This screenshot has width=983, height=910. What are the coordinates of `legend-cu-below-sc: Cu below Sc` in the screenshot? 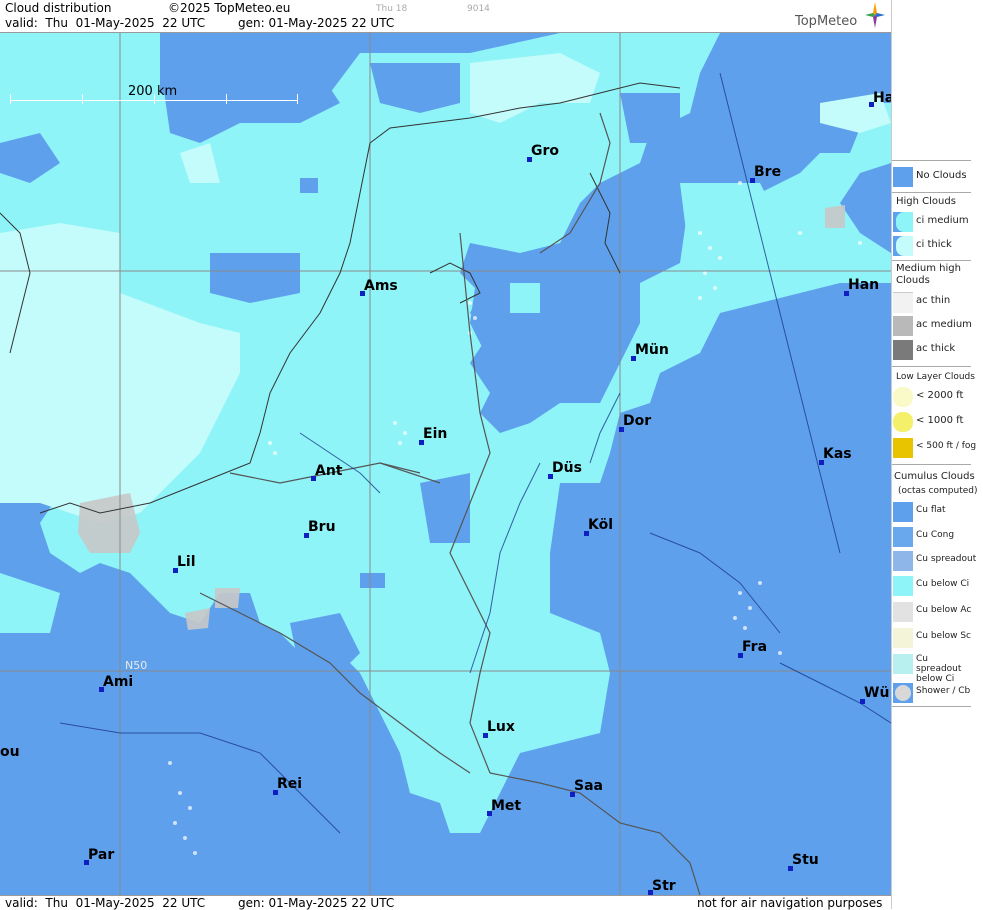 It's located at (937, 638).